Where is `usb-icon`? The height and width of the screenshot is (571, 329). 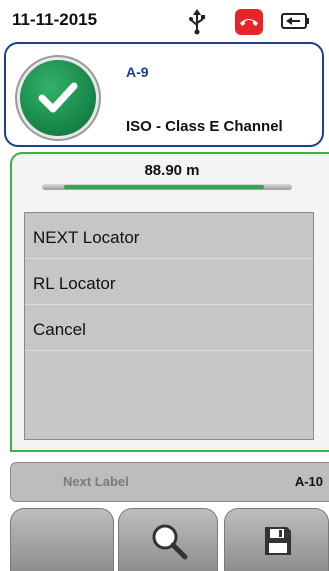
usb-icon is located at coordinates (197, 22).